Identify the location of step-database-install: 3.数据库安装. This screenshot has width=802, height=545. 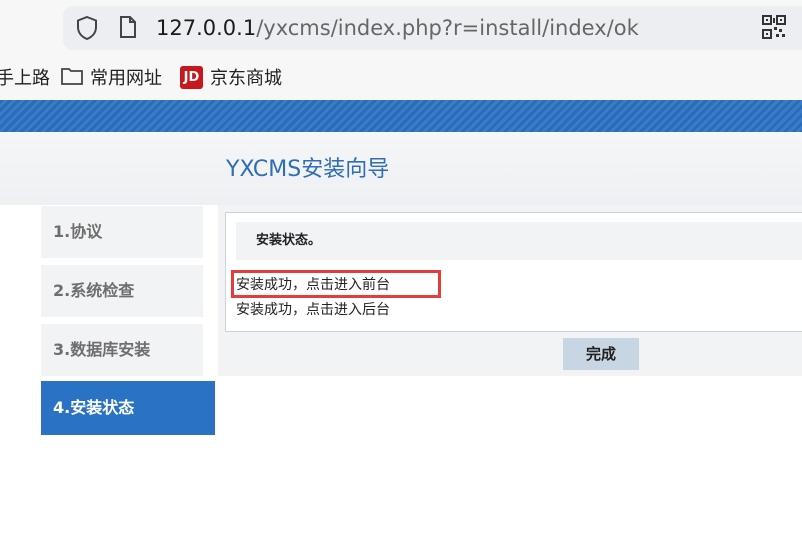
(122, 350).